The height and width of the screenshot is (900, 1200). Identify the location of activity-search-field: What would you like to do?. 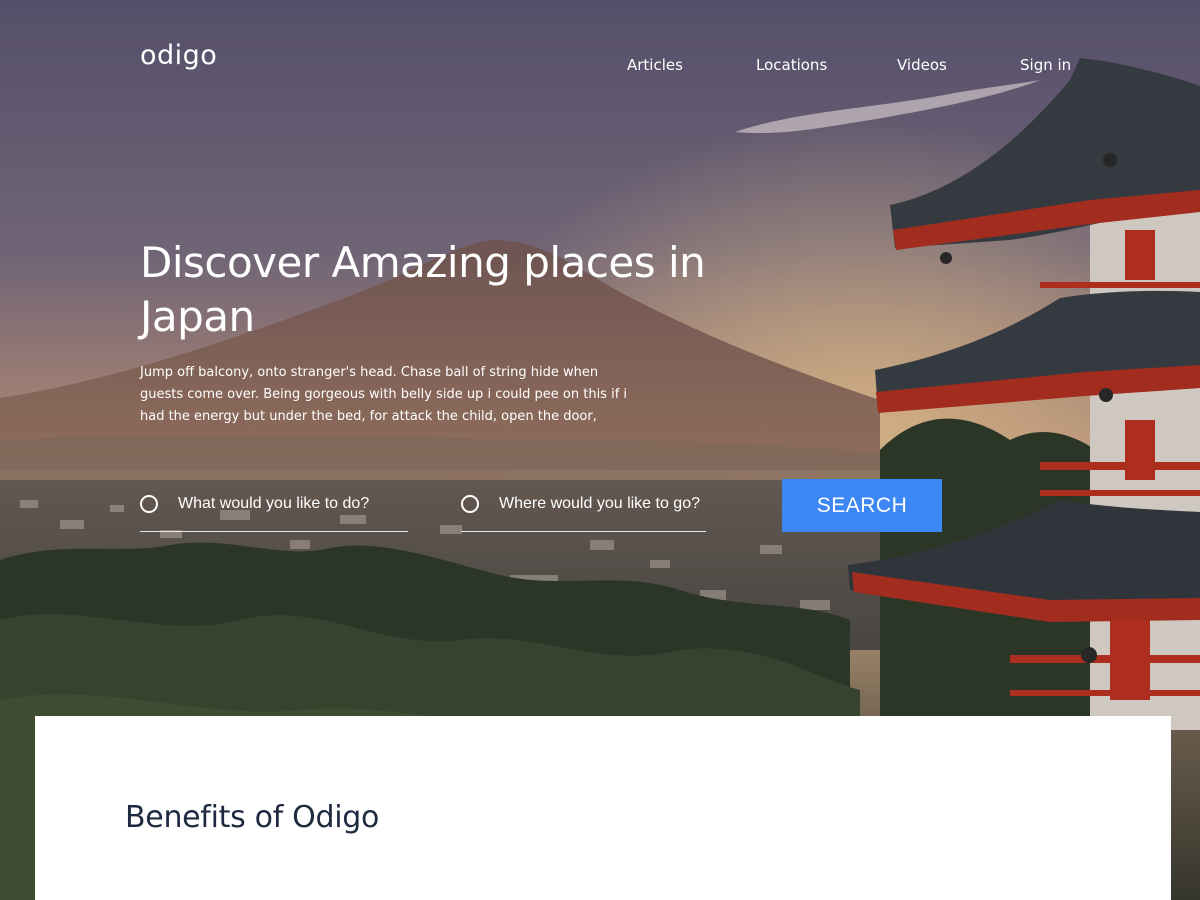
(274, 504).